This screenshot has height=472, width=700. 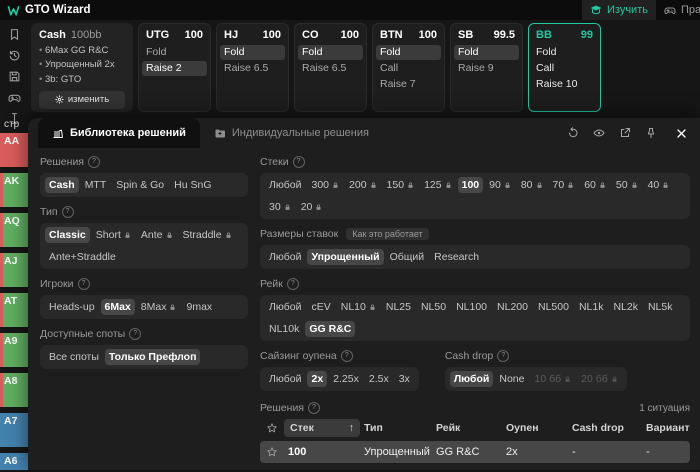 What do you see at coordinates (284, 329) in the screenshot?
I see `chip-nl10k: NL10k` at bounding box center [284, 329].